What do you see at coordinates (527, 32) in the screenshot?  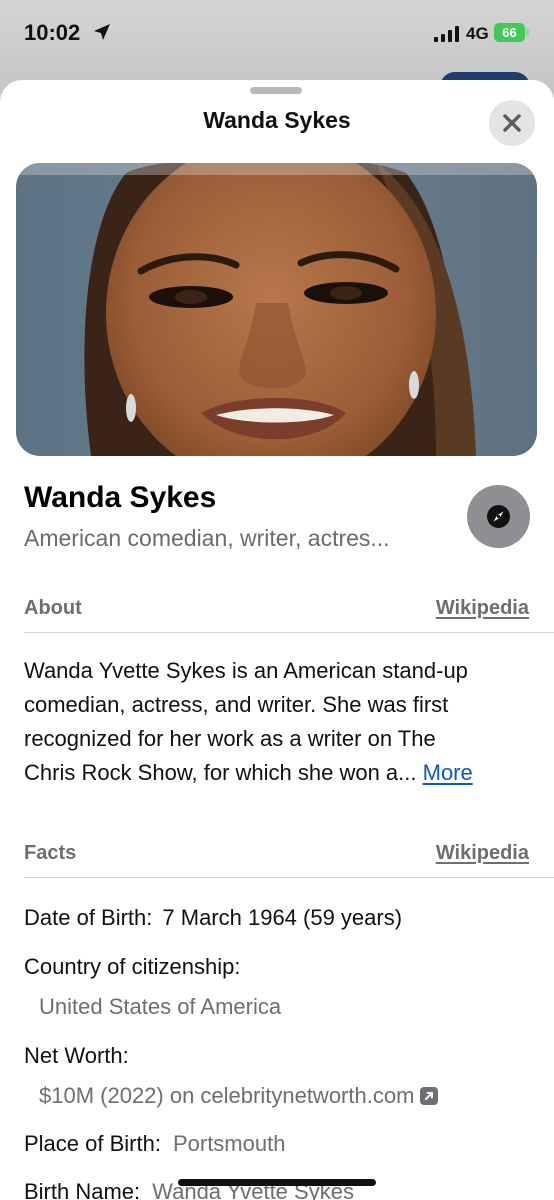 I see `battery-cap` at bounding box center [527, 32].